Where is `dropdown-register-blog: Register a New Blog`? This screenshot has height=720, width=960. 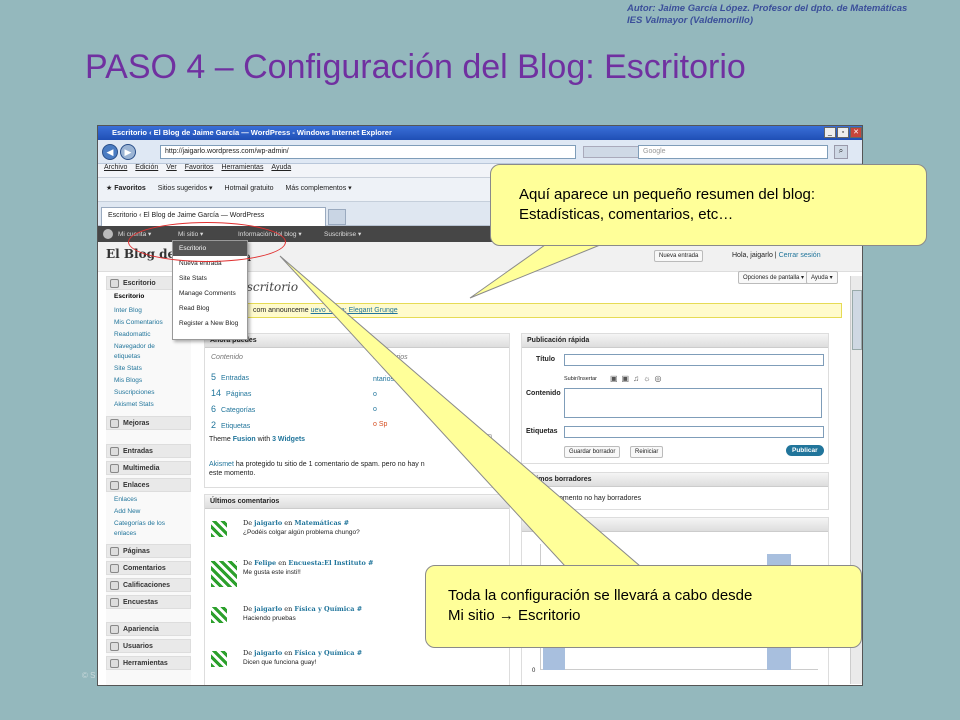
dropdown-register-blog: Register a New Blog is located at coordinates (210, 323).